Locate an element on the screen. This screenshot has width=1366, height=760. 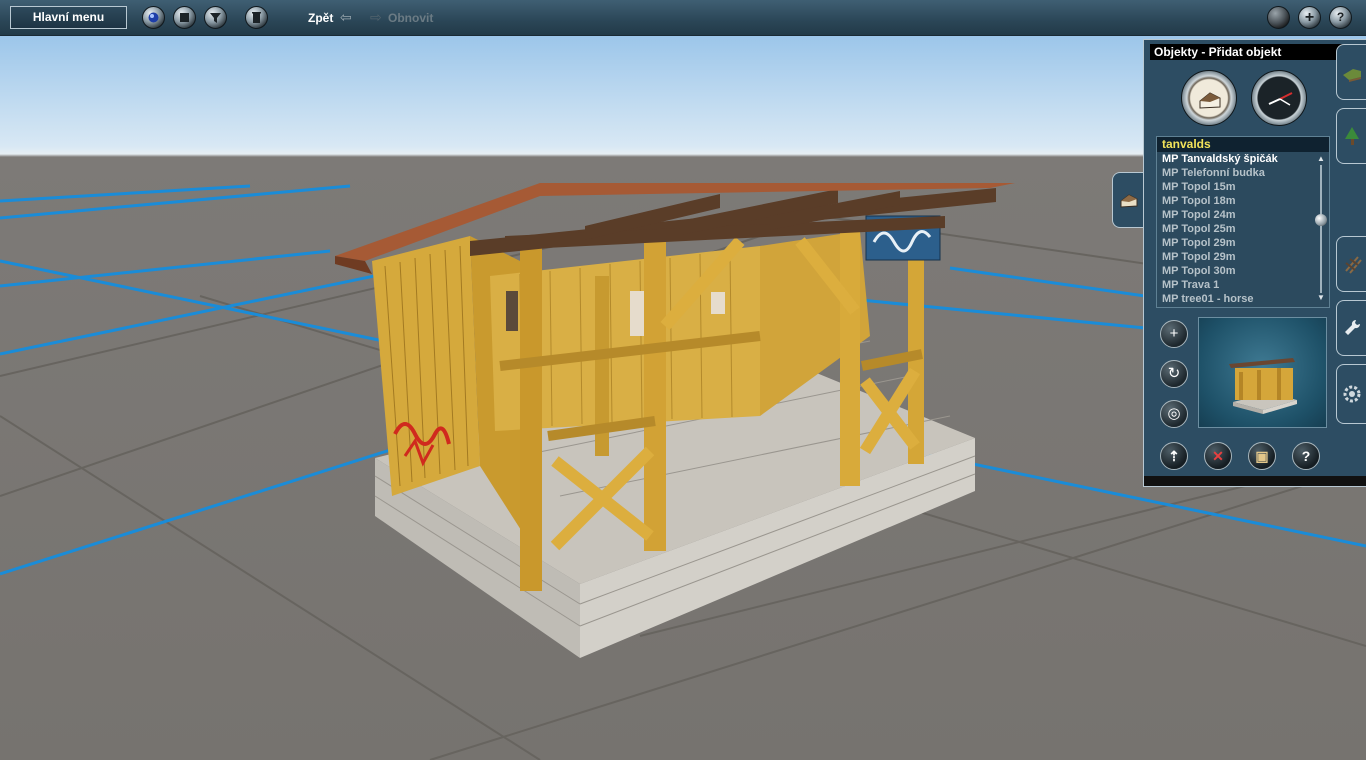
panel-footer is located at coordinates (1255, 481).